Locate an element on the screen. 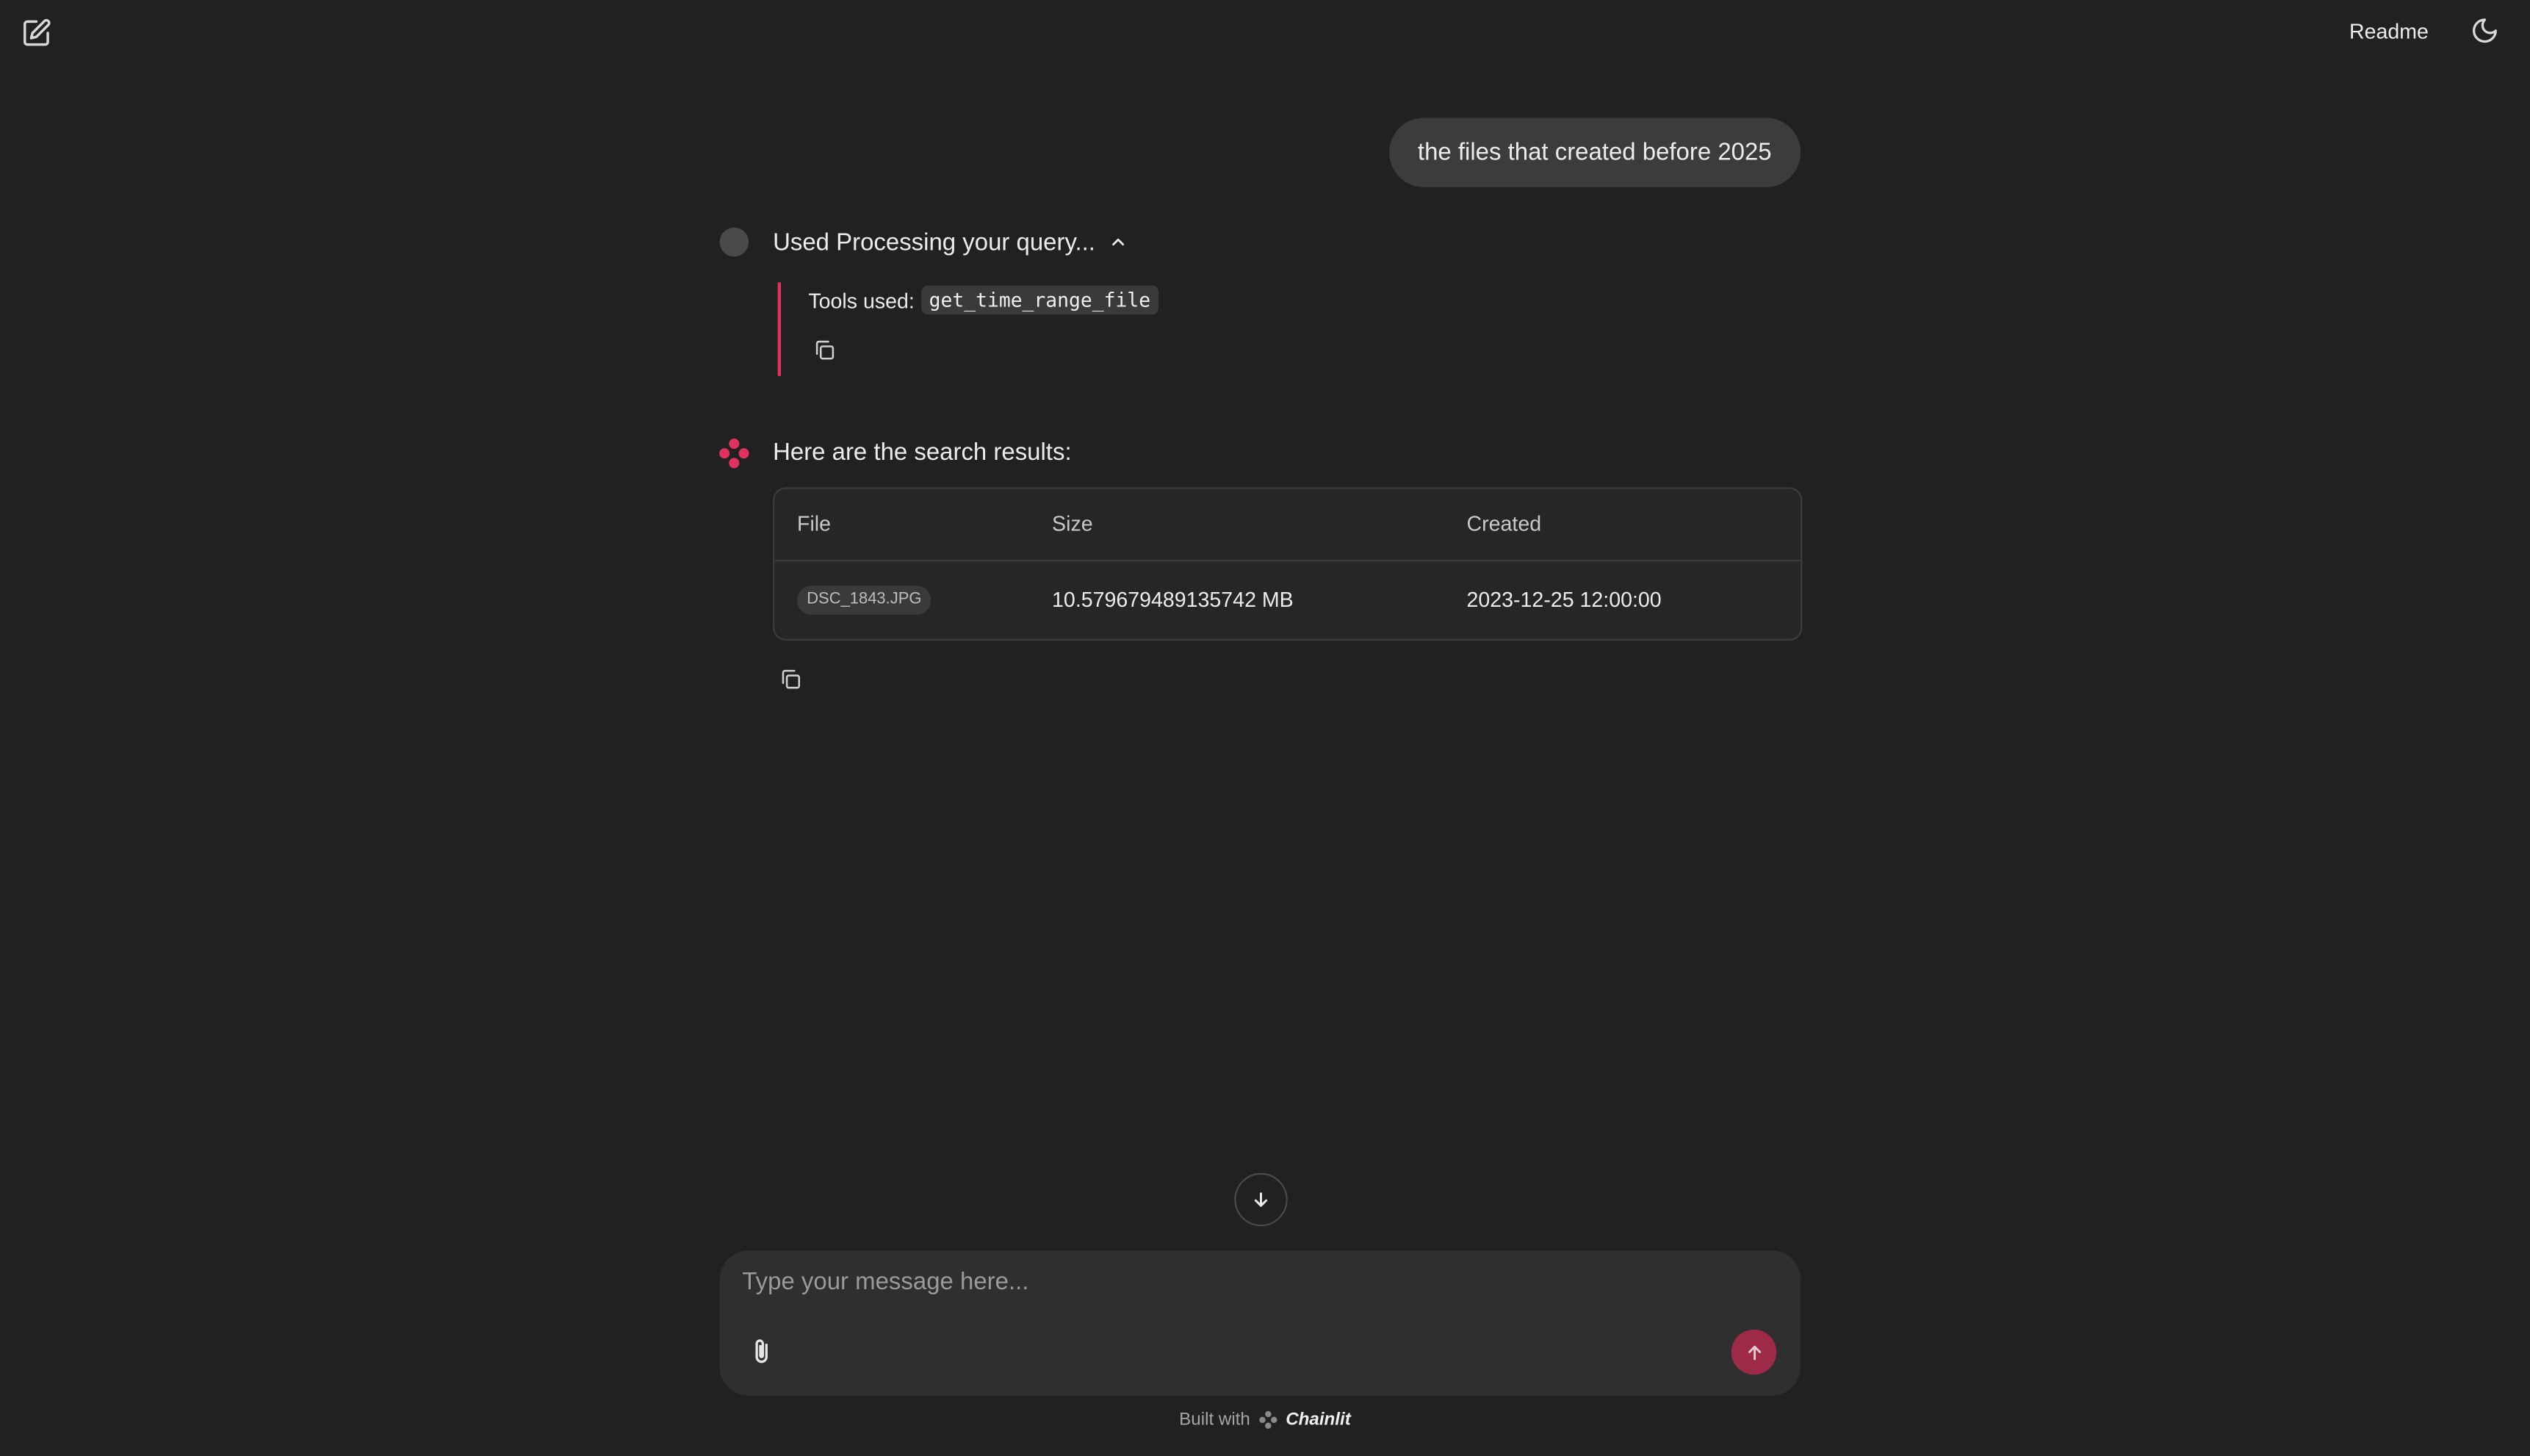  paperclip-icon is located at coordinates (761, 1351).